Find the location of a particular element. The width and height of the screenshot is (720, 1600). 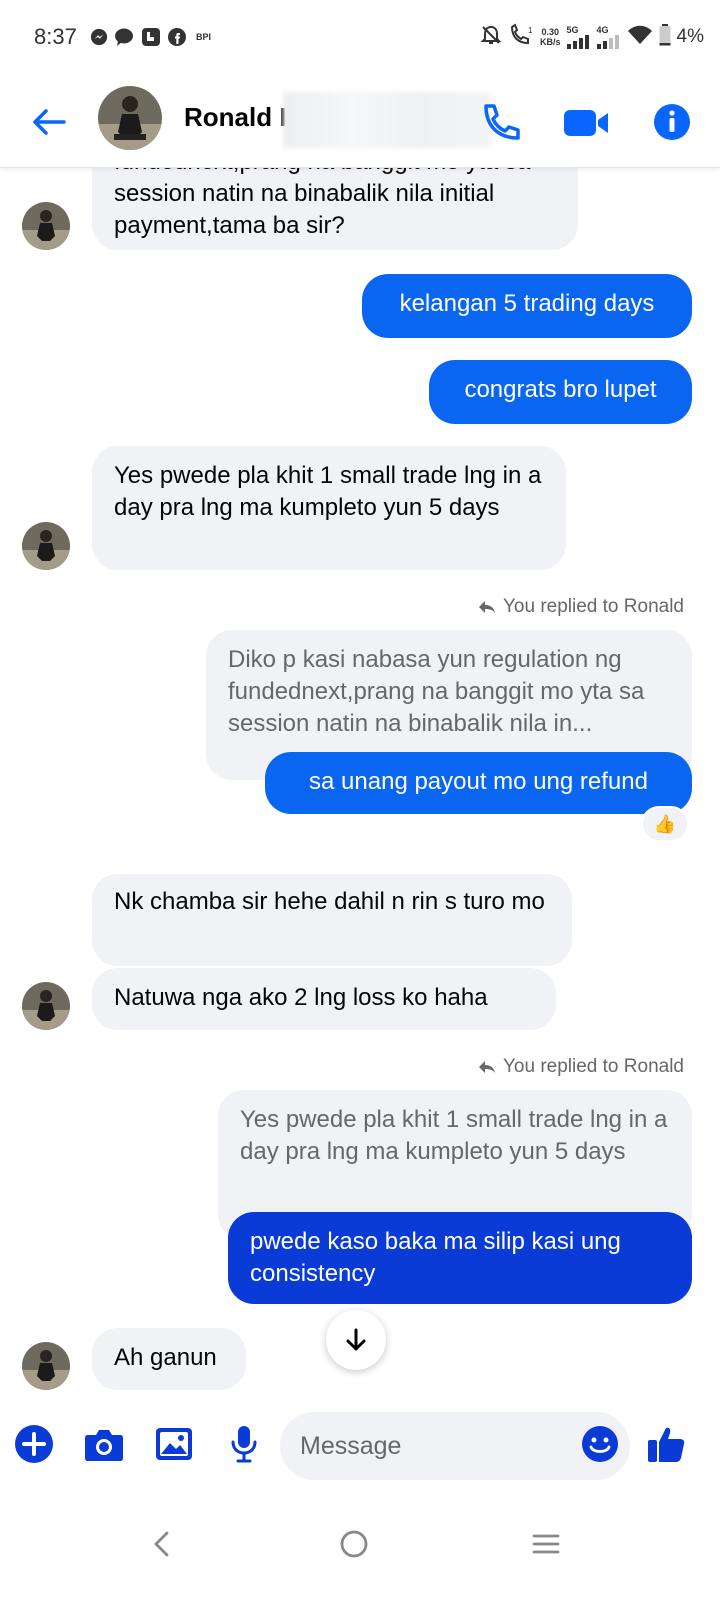

camera-button is located at coordinates (104, 1444).